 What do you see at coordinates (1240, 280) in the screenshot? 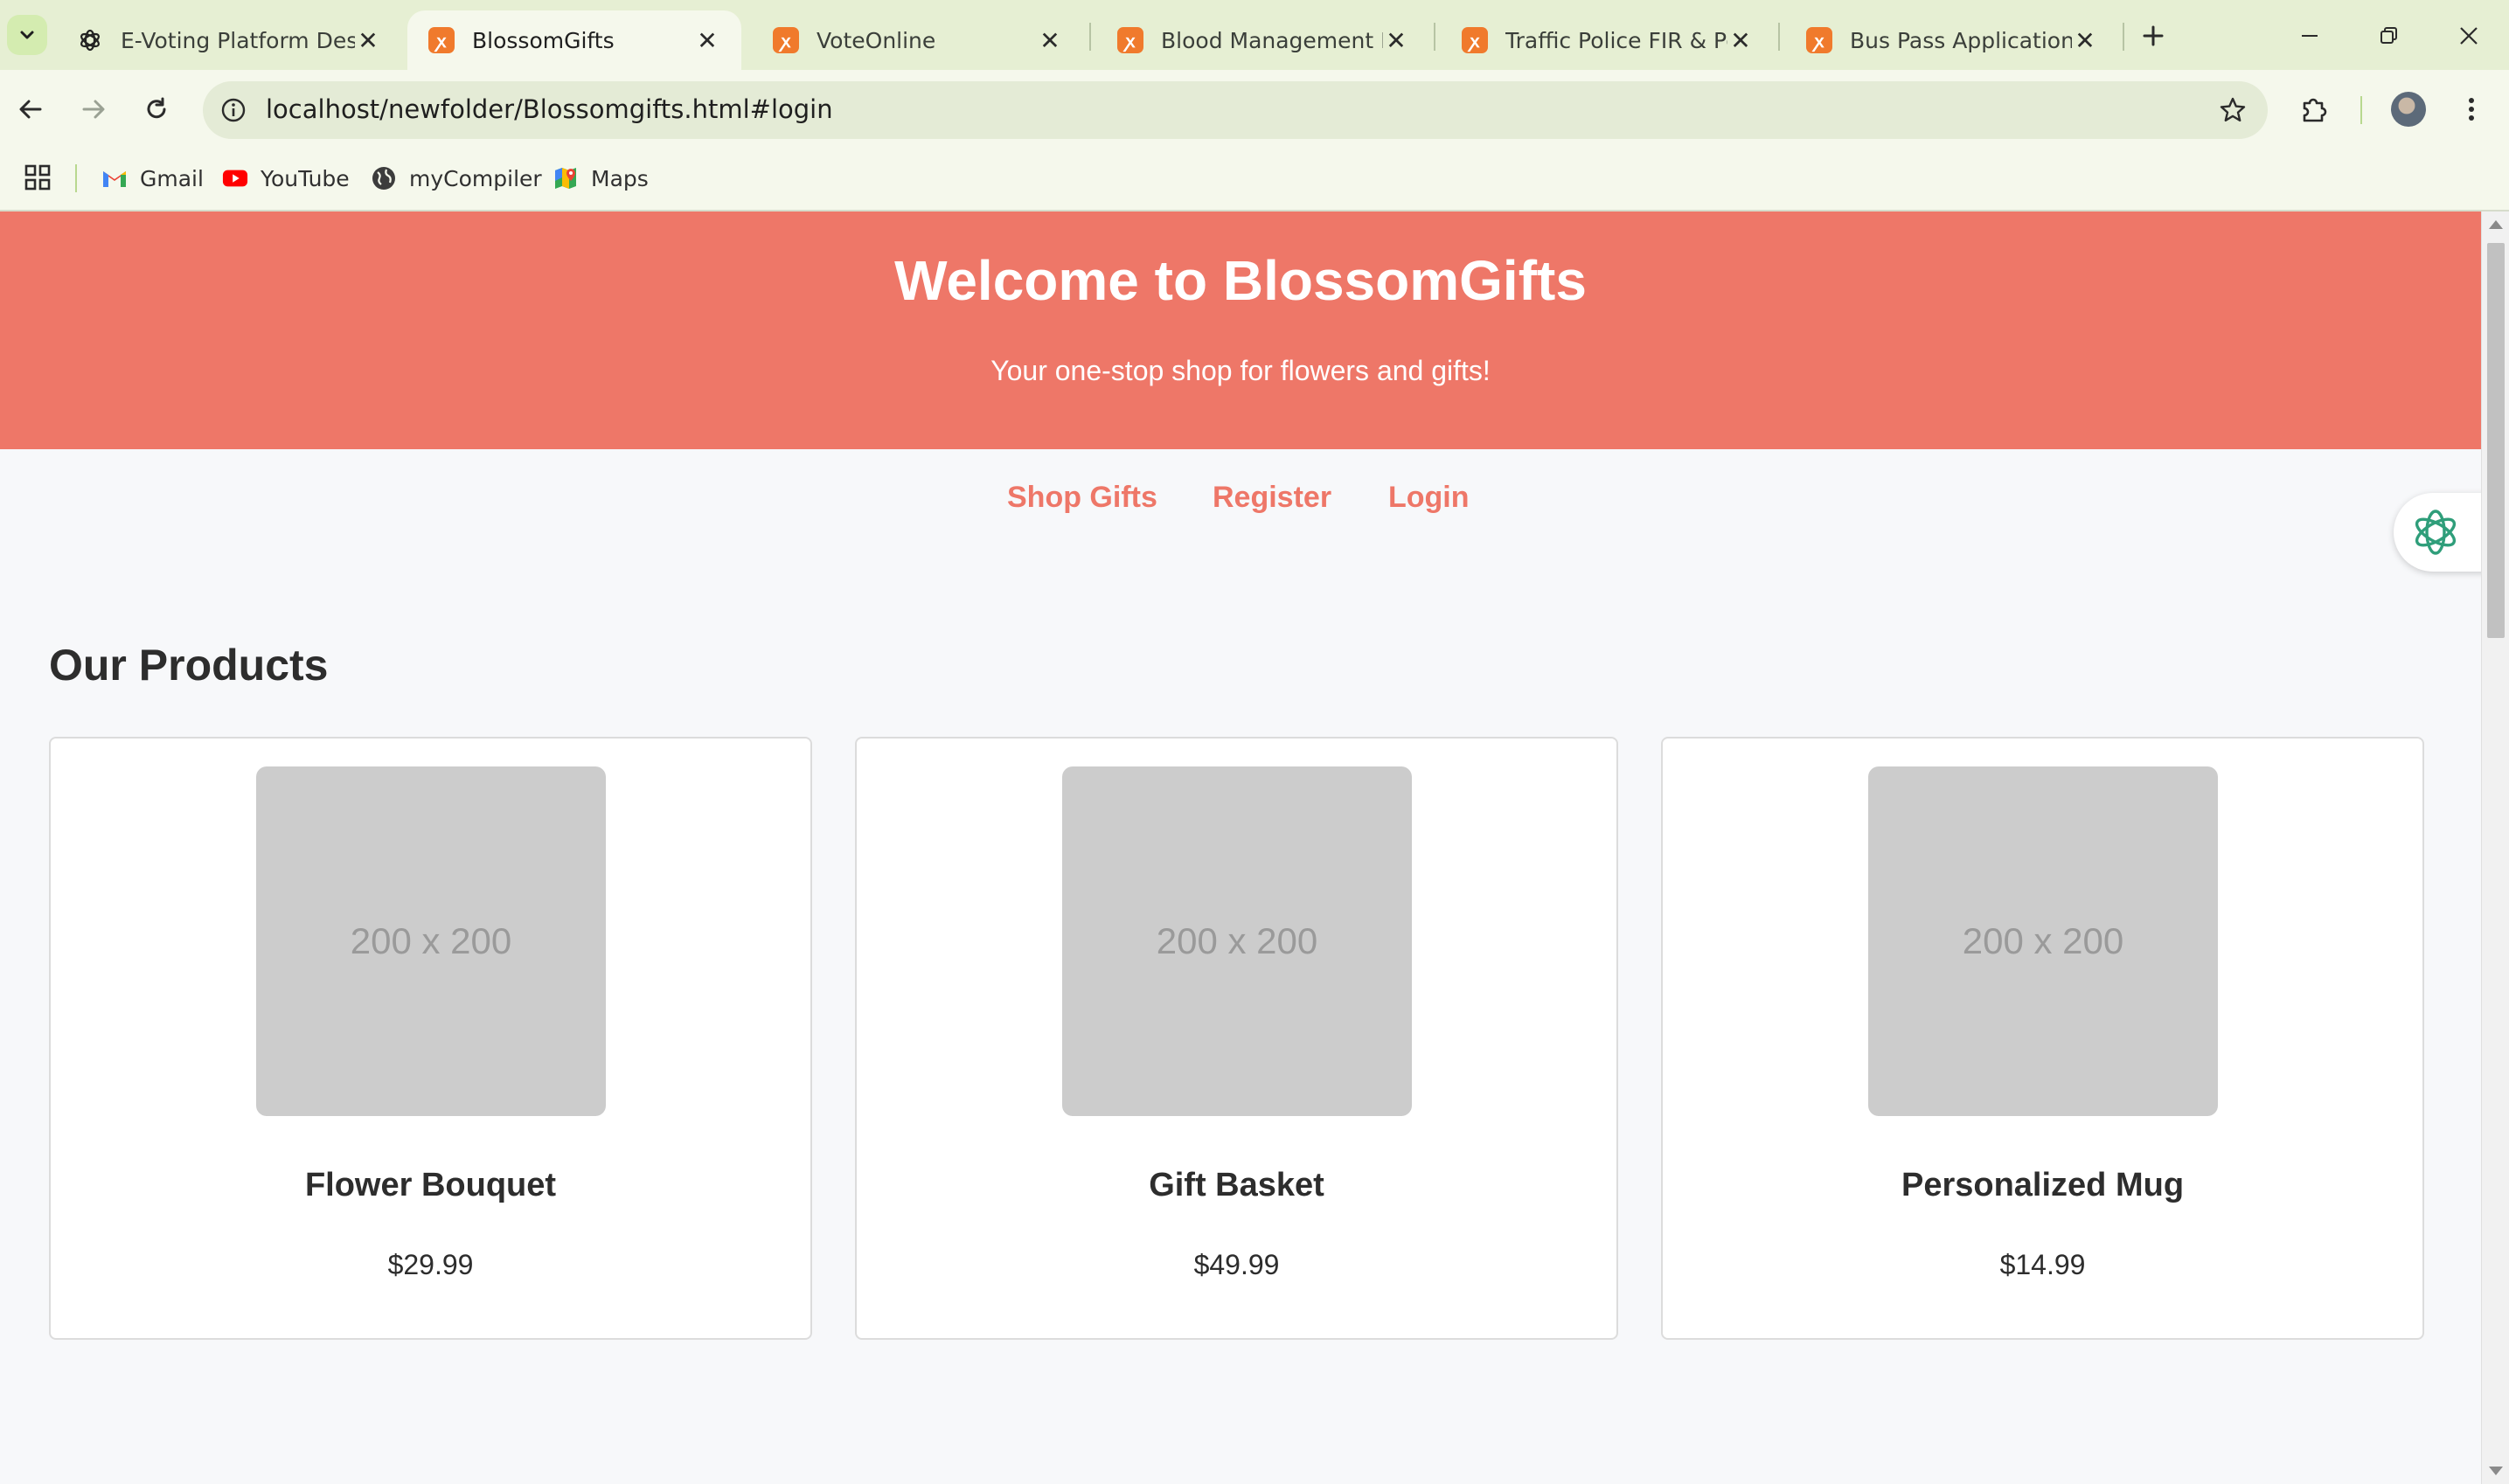
I see `page-title: Welcome to BlossomGifts` at bounding box center [1240, 280].